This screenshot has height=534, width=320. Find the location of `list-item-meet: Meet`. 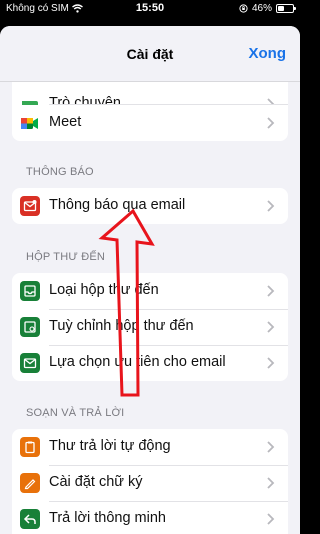

list-item-meet: Meet is located at coordinates (150, 123).